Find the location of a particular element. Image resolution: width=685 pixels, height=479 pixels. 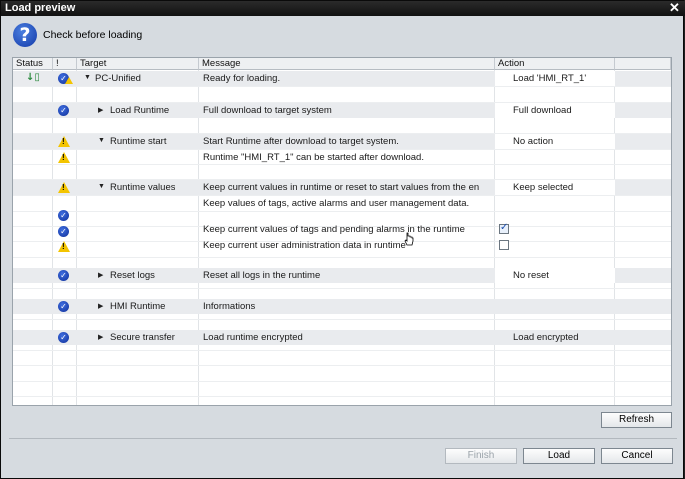

hand-cursor-icon is located at coordinates (409, 239).